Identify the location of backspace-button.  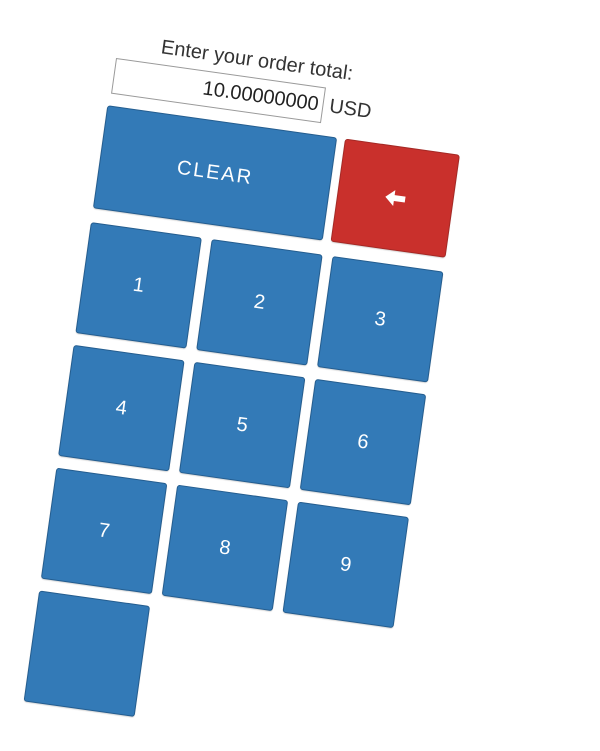
(395, 198).